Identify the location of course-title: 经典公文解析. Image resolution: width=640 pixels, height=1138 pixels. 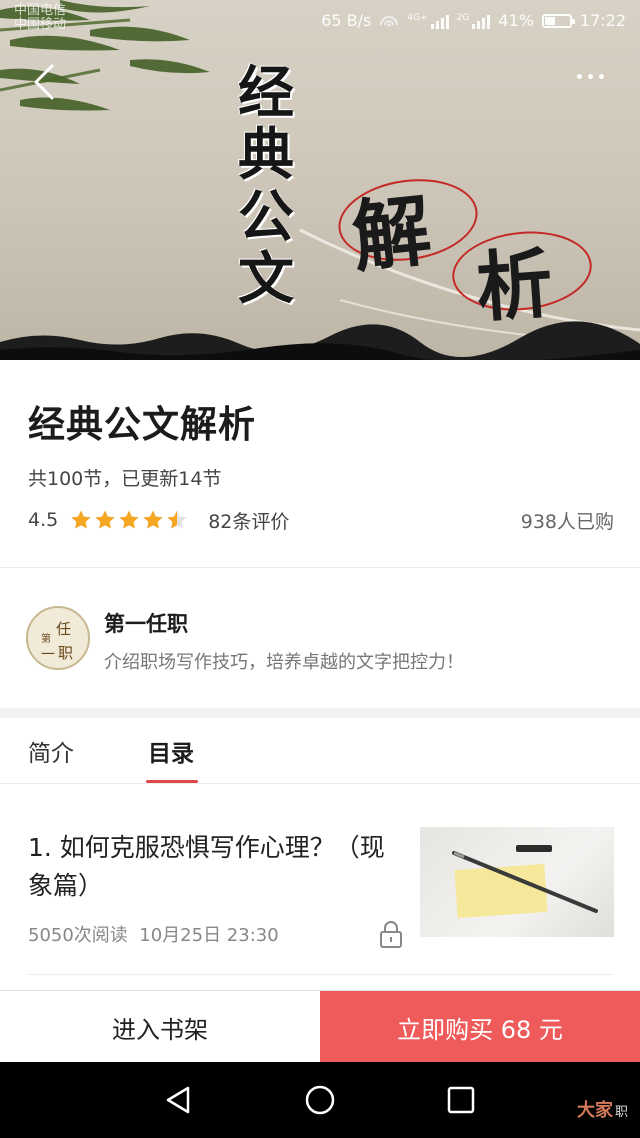
(142, 424).